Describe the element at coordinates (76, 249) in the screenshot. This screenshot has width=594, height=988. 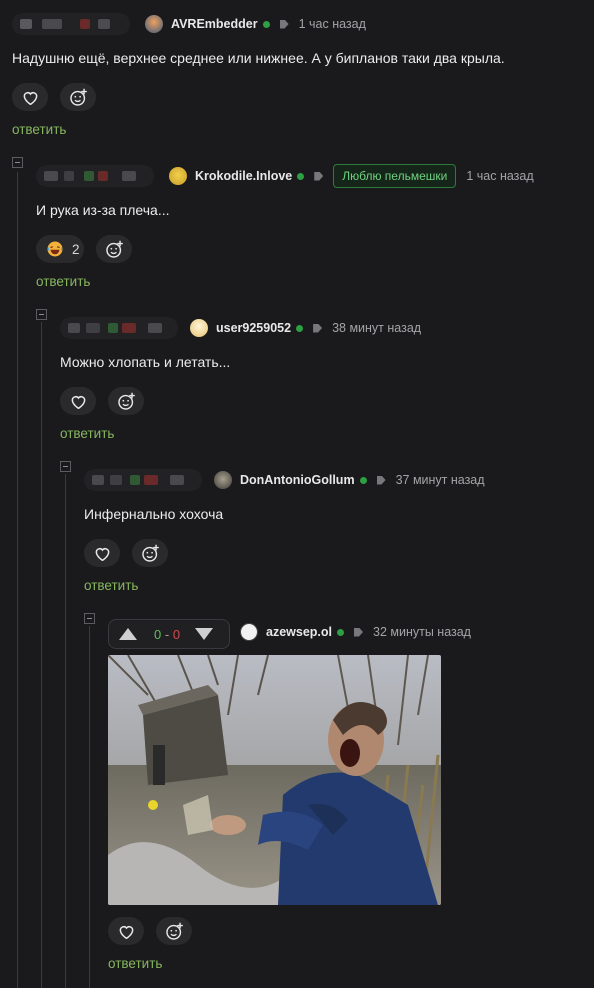
I see `reaction-count: 2` at that location.